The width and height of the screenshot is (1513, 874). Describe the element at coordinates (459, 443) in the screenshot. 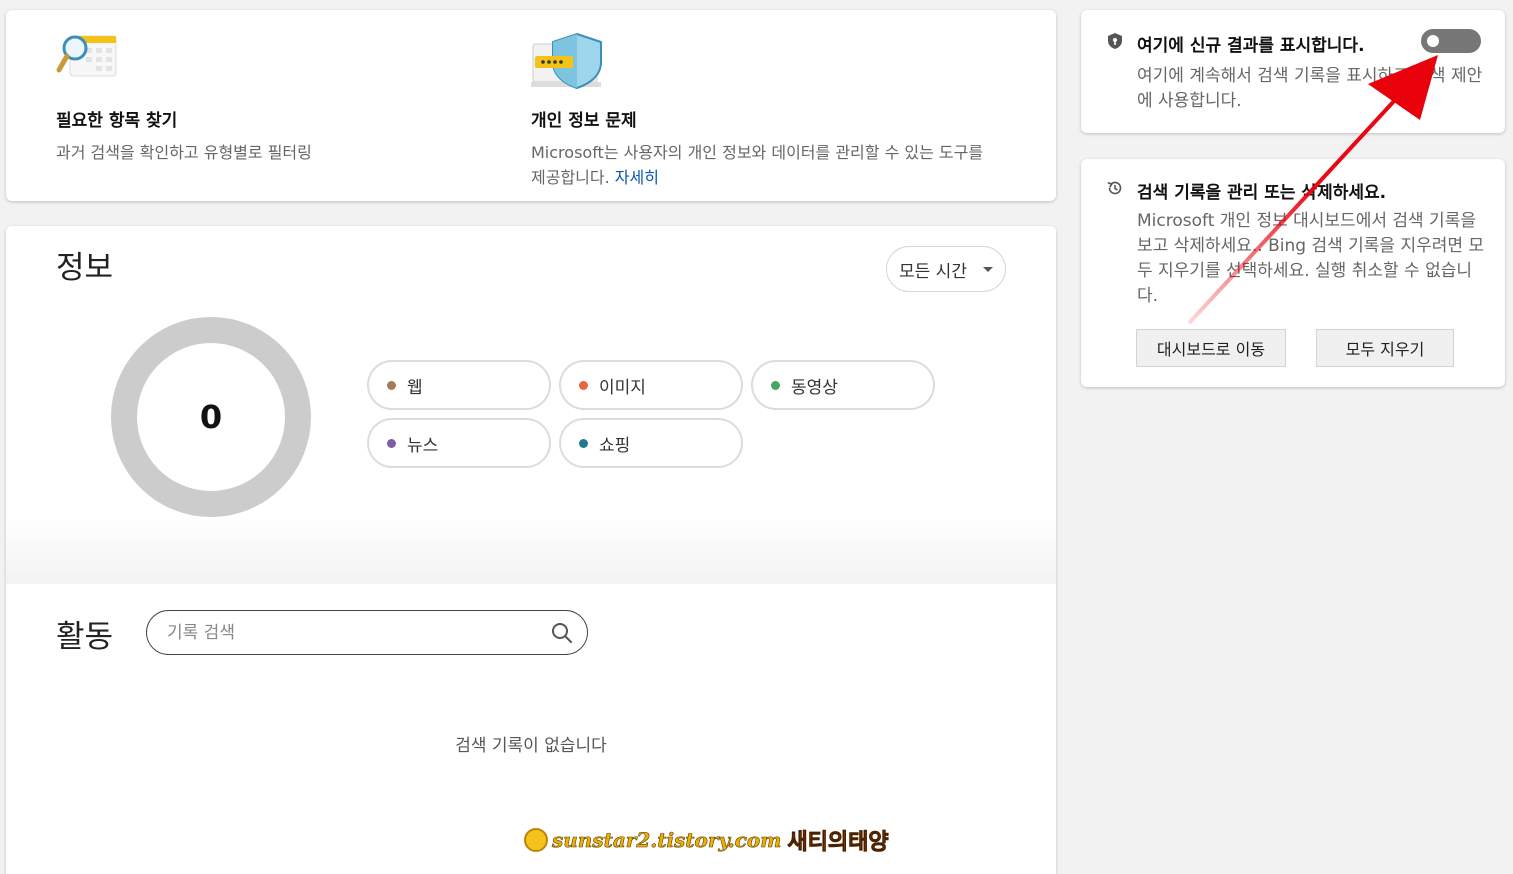

I see `category-news: 뉴스` at that location.